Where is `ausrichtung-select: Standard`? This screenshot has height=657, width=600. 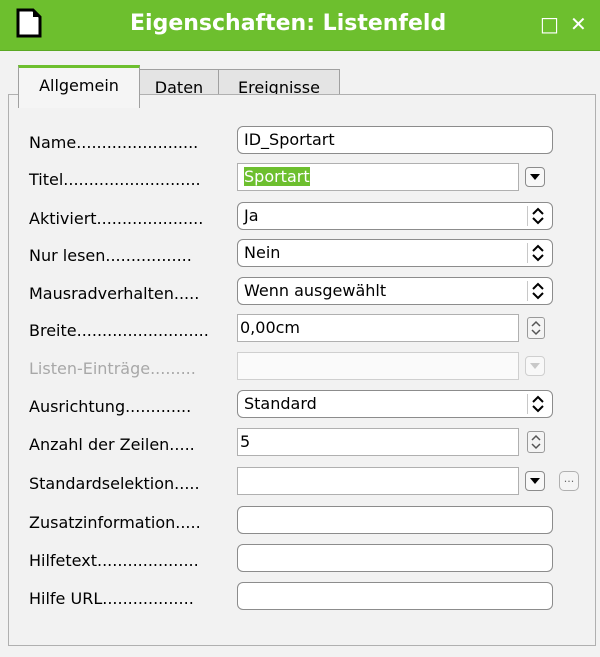
ausrichtung-select: Standard is located at coordinates (395, 404).